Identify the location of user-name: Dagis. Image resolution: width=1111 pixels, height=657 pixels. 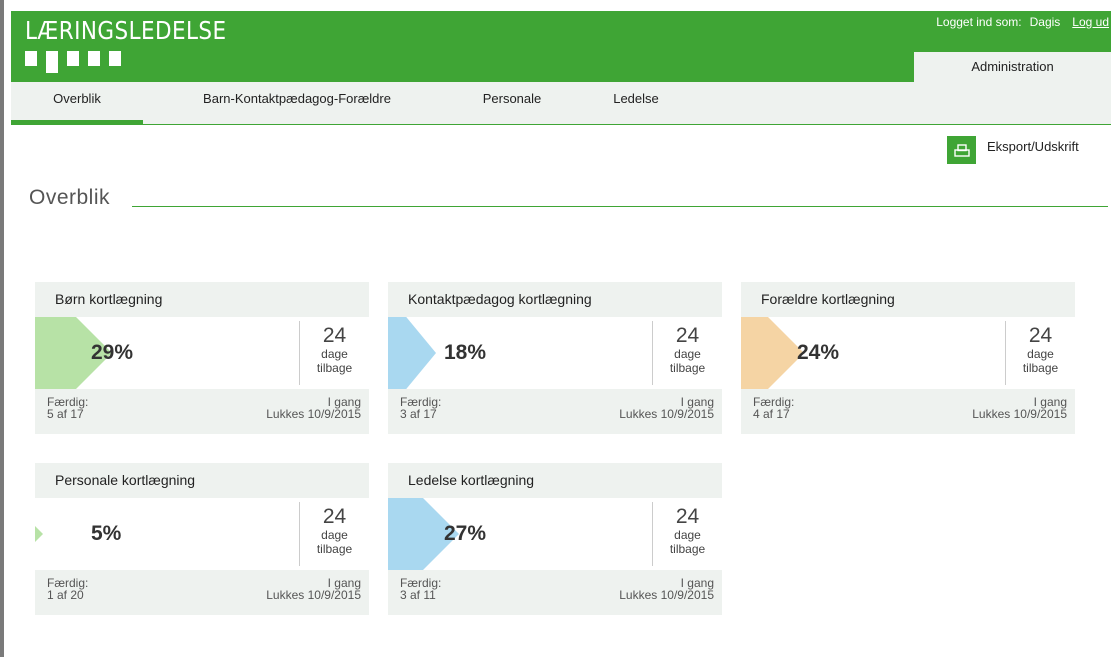
(1045, 22).